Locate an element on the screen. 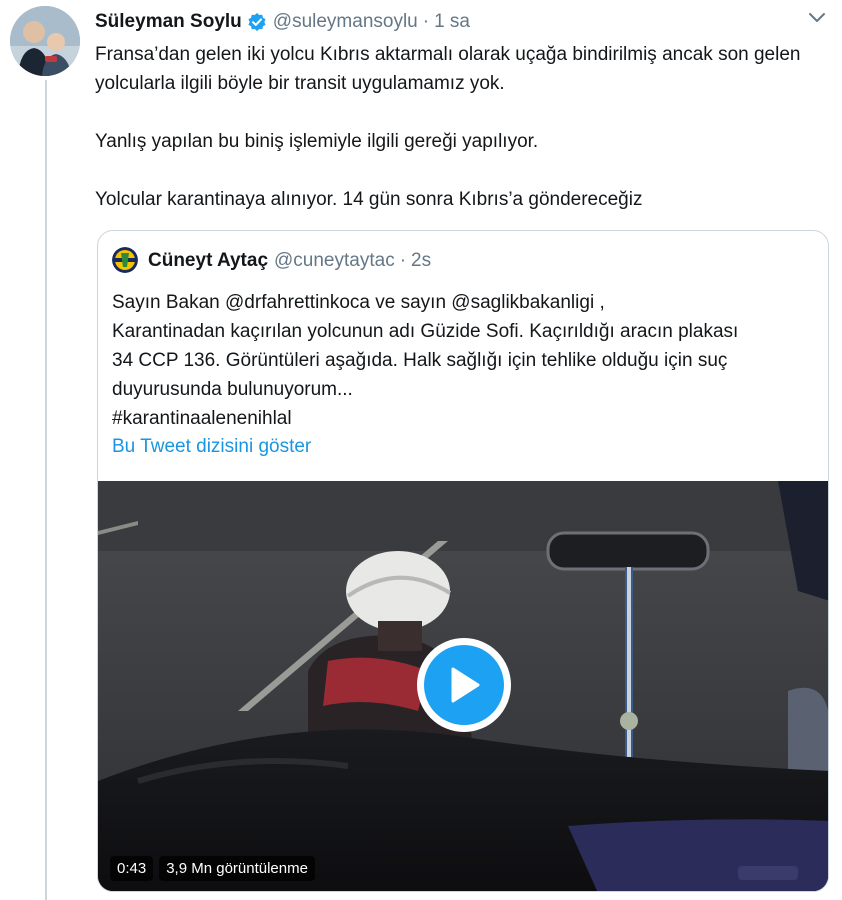  play-icon is located at coordinates (464, 685).